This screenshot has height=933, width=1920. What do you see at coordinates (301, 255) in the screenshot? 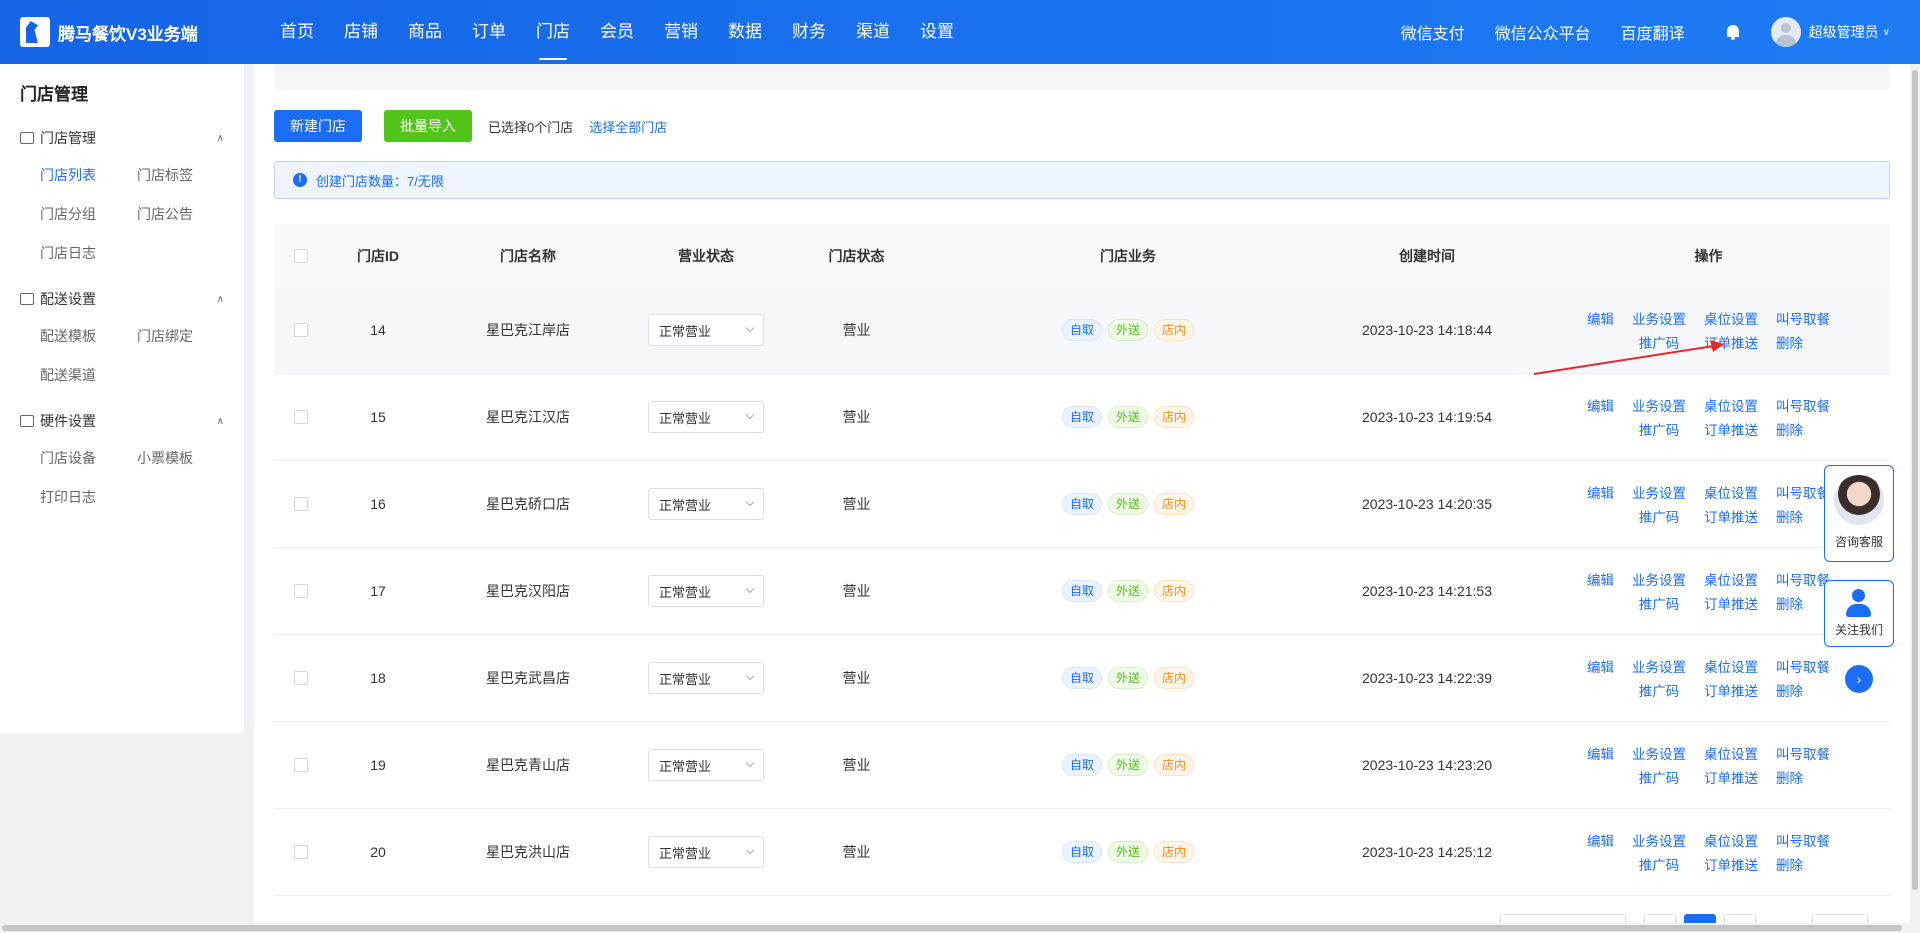
I see `select-all-checkbox` at bounding box center [301, 255].